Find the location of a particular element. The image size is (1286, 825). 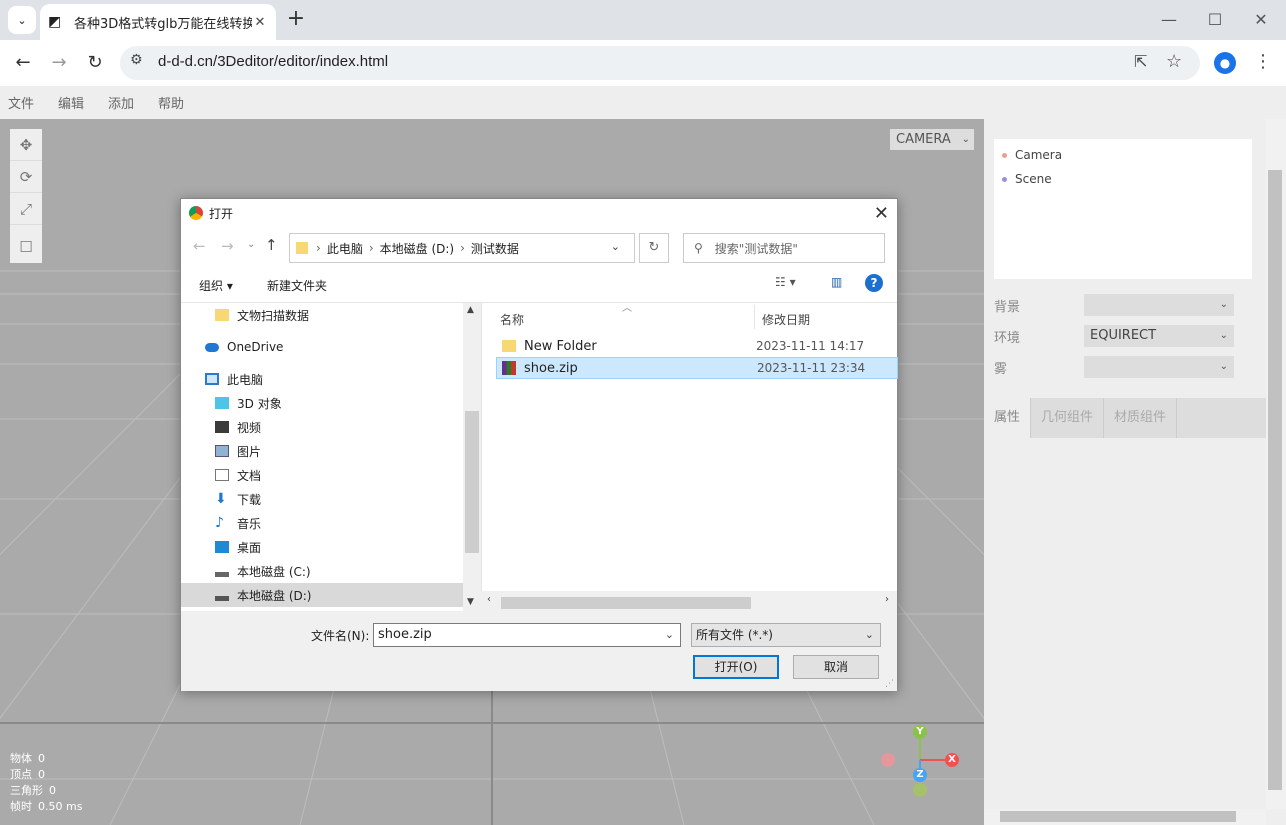

close-tab-icon: ✕ is located at coordinates (260, 22).